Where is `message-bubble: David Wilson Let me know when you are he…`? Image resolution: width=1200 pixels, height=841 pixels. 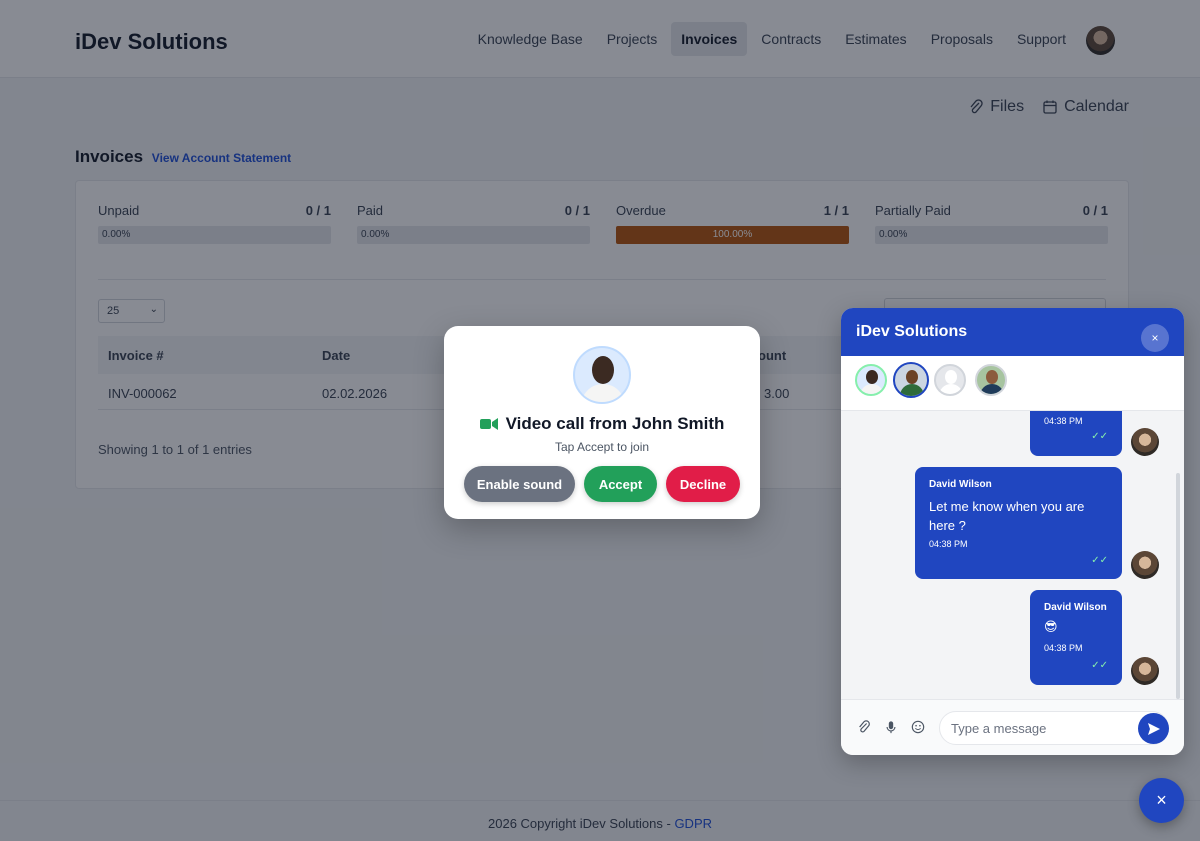 message-bubble: David Wilson Let me know when you are he… is located at coordinates (1018, 523).